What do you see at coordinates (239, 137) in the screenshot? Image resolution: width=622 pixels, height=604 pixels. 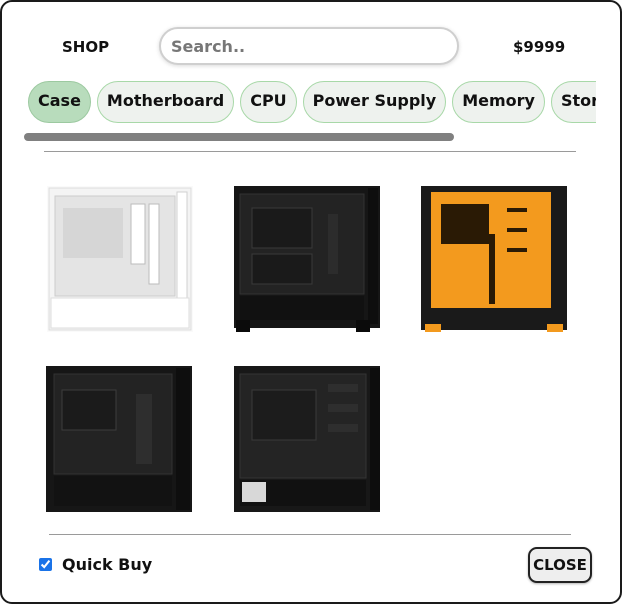 I see `tabs-scrollbar-thumb` at bounding box center [239, 137].